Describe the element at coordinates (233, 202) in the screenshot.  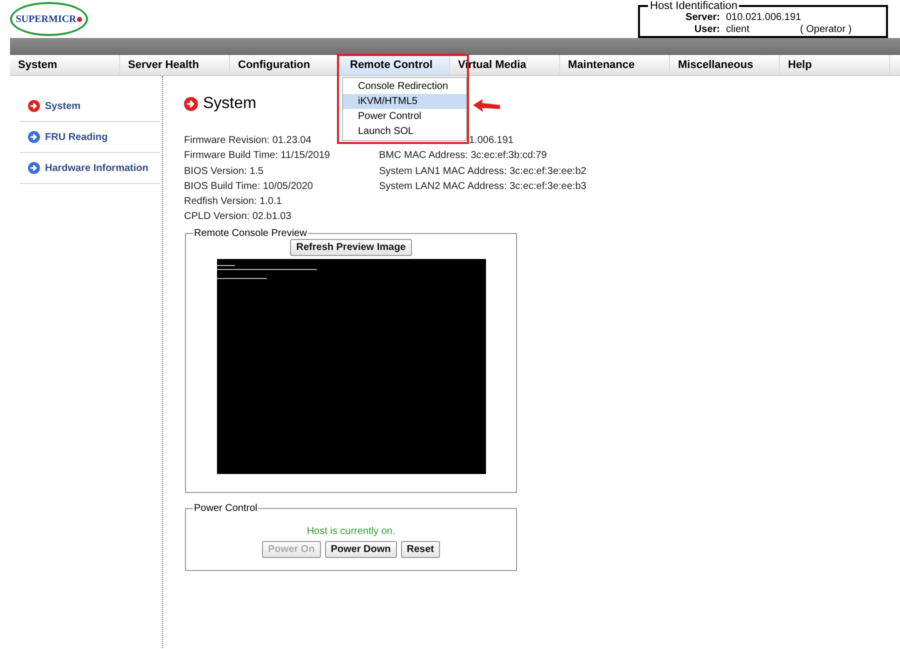
I see `info-text: Redfish Version: 1.0.1` at that location.